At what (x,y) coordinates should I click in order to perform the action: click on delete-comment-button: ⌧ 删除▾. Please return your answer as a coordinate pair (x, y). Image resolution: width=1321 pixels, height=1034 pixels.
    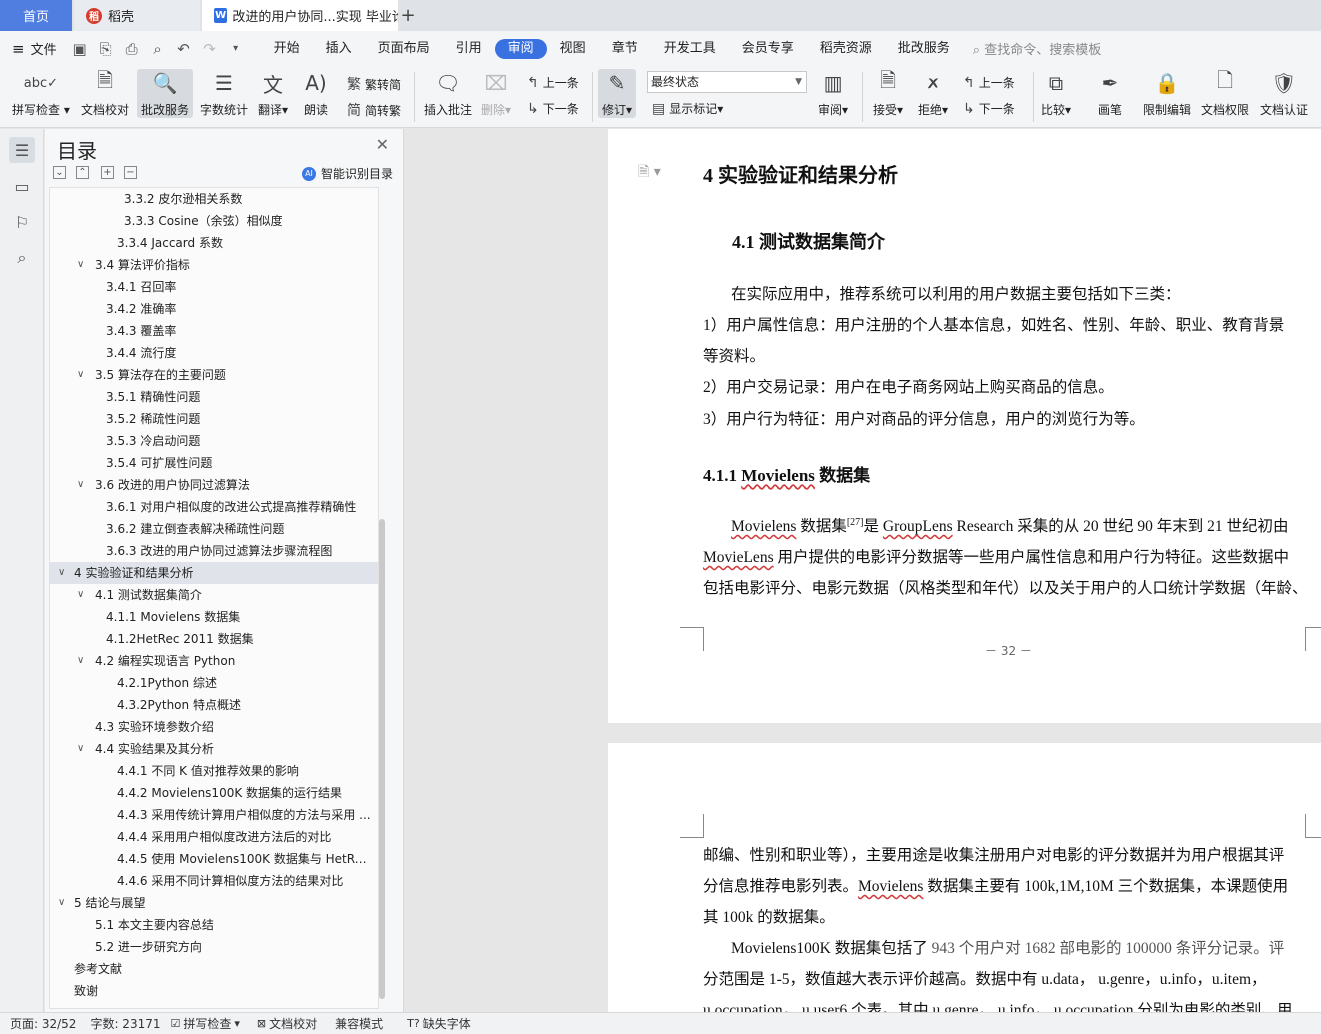
    Looking at the image, I should click on (496, 93).